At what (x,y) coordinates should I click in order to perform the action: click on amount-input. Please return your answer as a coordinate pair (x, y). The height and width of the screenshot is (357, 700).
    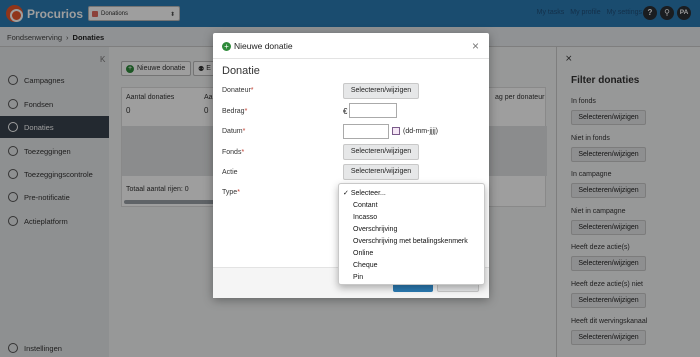
    Looking at the image, I should click on (373, 110).